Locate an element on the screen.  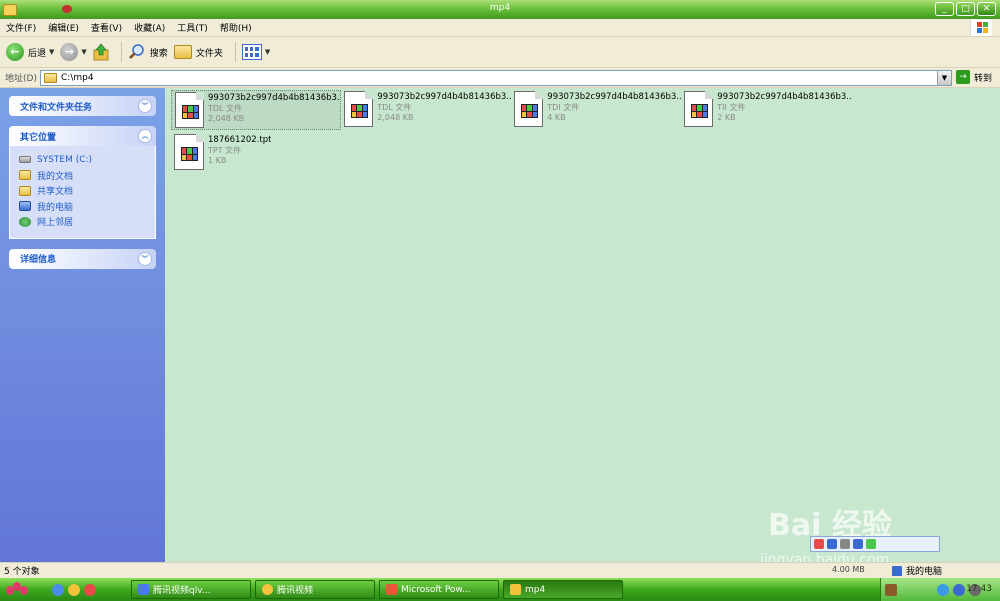
chevron-double-up-icon: ︽ is located at coordinates (145, 136).